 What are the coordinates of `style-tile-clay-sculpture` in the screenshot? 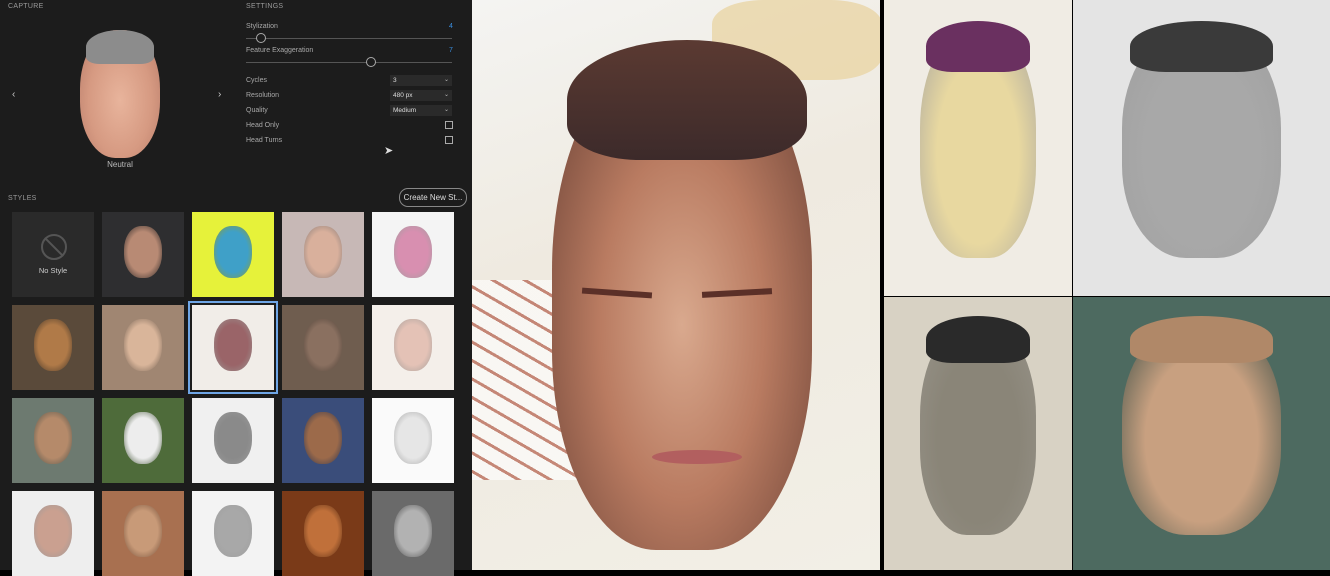 It's located at (323, 347).